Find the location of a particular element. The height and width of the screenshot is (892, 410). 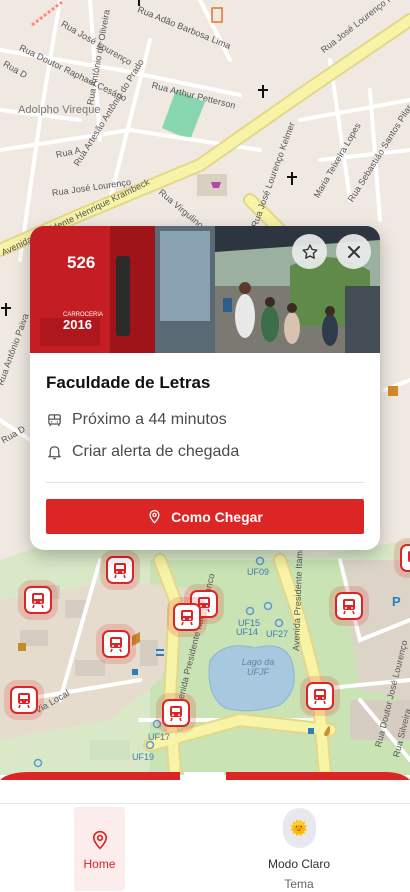

theme-label: Modo Claro is located at coordinates (299, 864).